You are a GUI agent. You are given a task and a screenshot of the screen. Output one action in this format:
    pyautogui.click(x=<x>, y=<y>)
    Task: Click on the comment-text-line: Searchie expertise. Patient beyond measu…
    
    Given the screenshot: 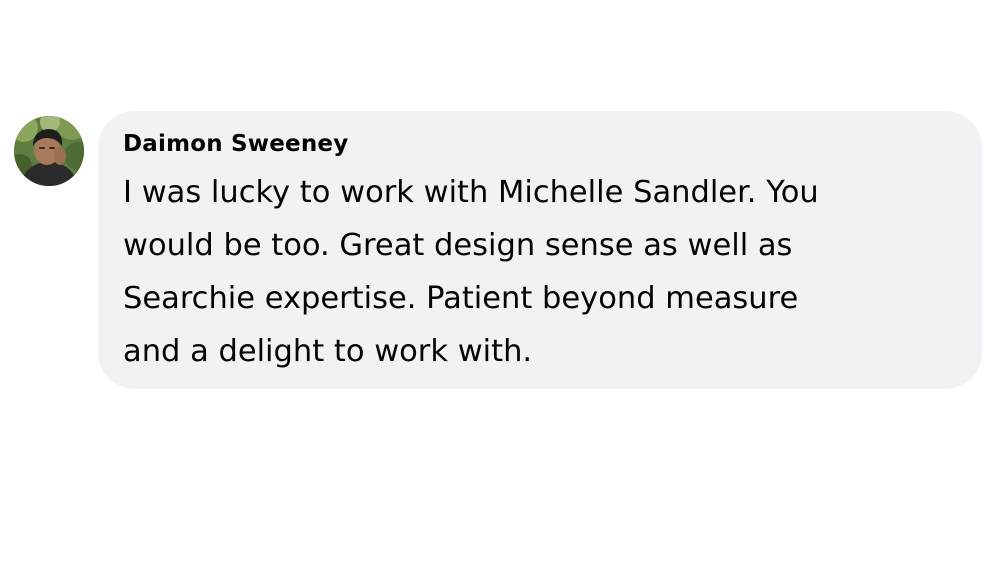 What is the action you would take?
    pyautogui.click(x=461, y=298)
    